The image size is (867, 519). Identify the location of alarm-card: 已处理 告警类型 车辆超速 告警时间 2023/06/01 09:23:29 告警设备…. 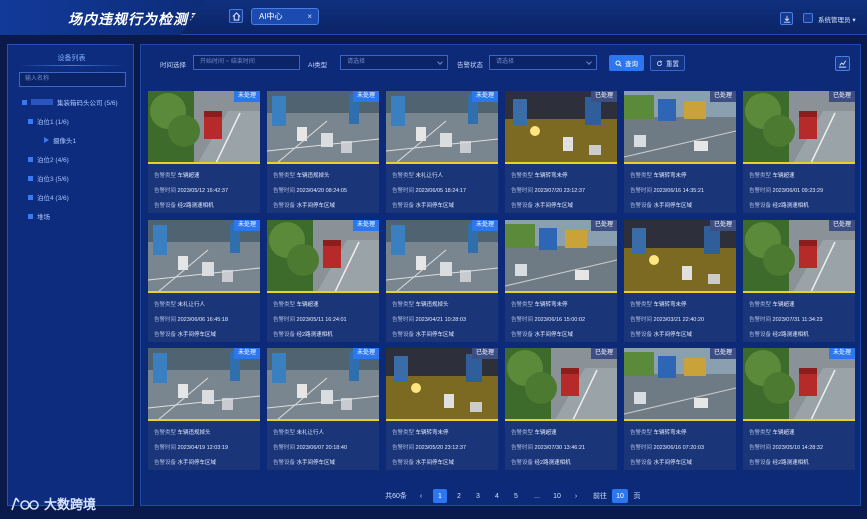
(799, 152).